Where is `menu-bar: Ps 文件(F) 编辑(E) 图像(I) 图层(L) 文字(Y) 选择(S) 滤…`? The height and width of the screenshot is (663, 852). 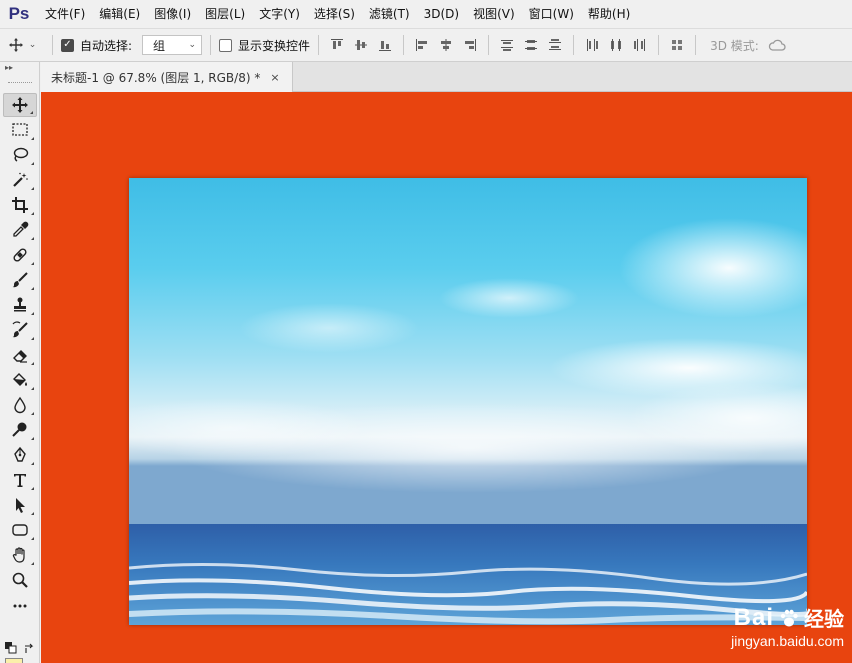 menu-bar: Ps 文件(F) 编辑(E) 图像(I) 图层(L) 文字(Y) 选择(S) 滤… is located at coordinates (426, 14).